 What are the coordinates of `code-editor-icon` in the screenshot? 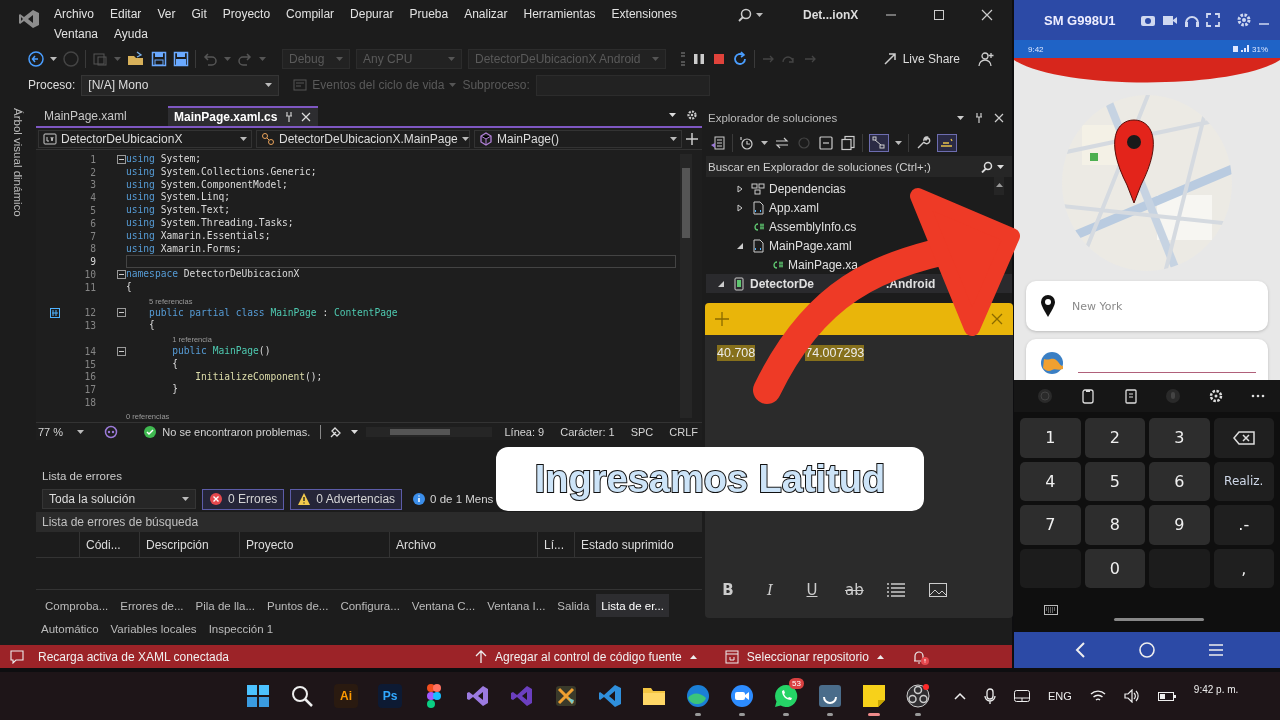 It's located at (610, 696).